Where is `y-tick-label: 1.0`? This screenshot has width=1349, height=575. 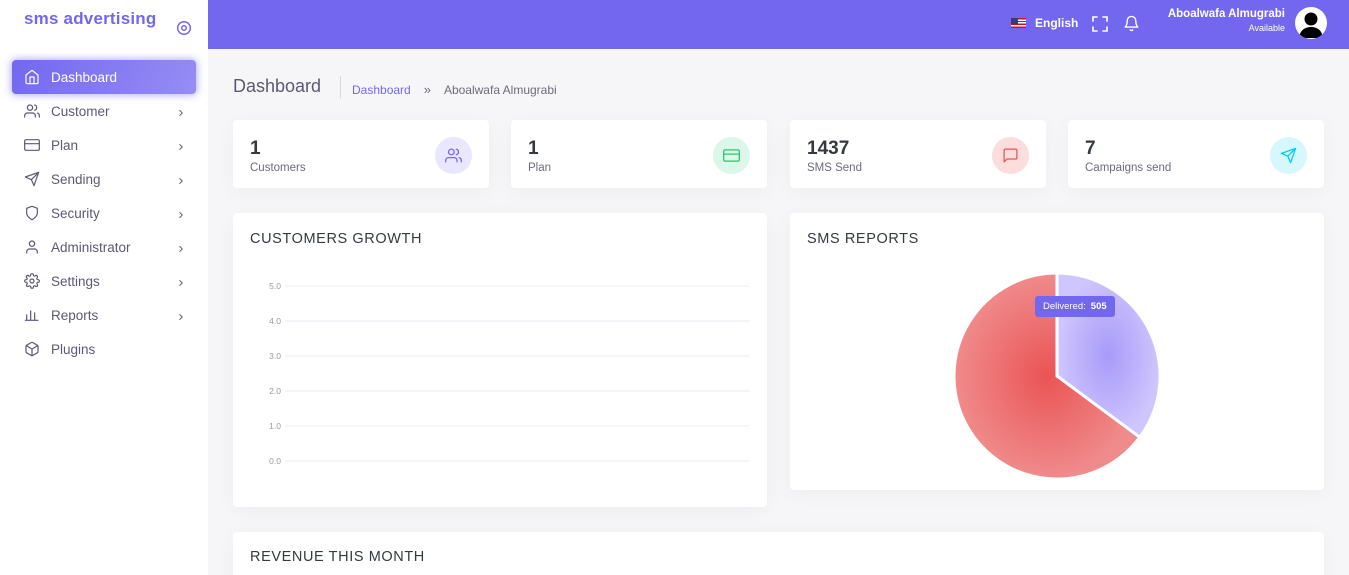 y-tick-label: 1.0 is located at coordinates (275, 426).